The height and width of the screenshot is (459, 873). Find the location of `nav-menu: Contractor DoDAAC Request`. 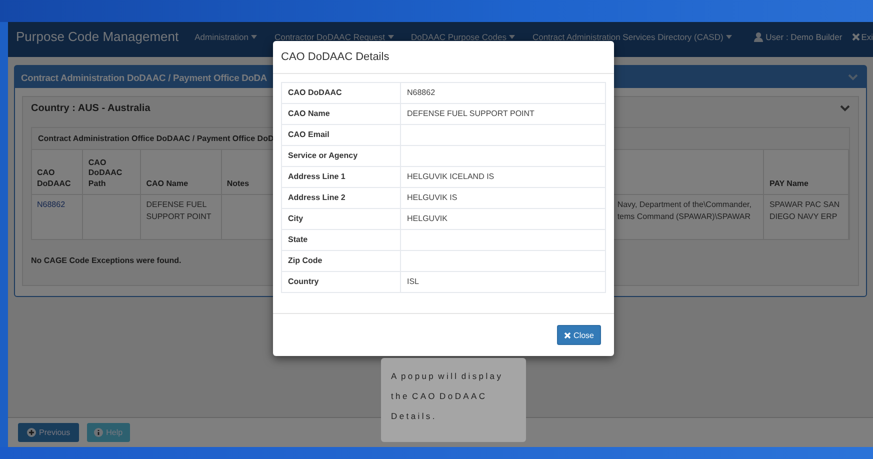

nav-menu: Contractor DoDAAC Request is located at coordinates (334, 37).